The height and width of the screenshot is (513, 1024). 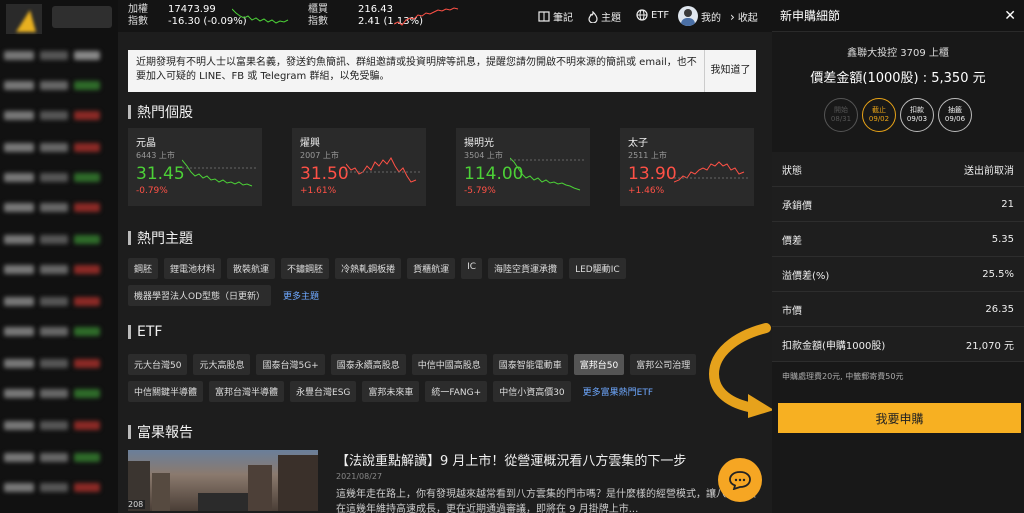 I want to click on fee-note: 申購處理費20元, 中籤郵寄費50元, so click(x=843, y=376).